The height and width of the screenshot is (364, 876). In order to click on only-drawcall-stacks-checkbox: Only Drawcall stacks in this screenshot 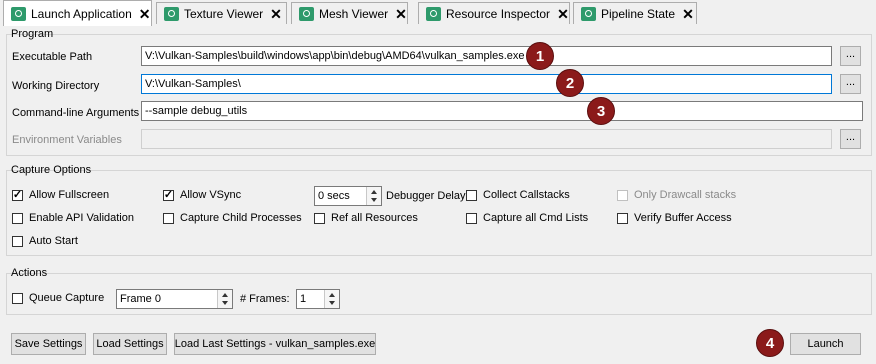, I will do `click(676, 195)`.